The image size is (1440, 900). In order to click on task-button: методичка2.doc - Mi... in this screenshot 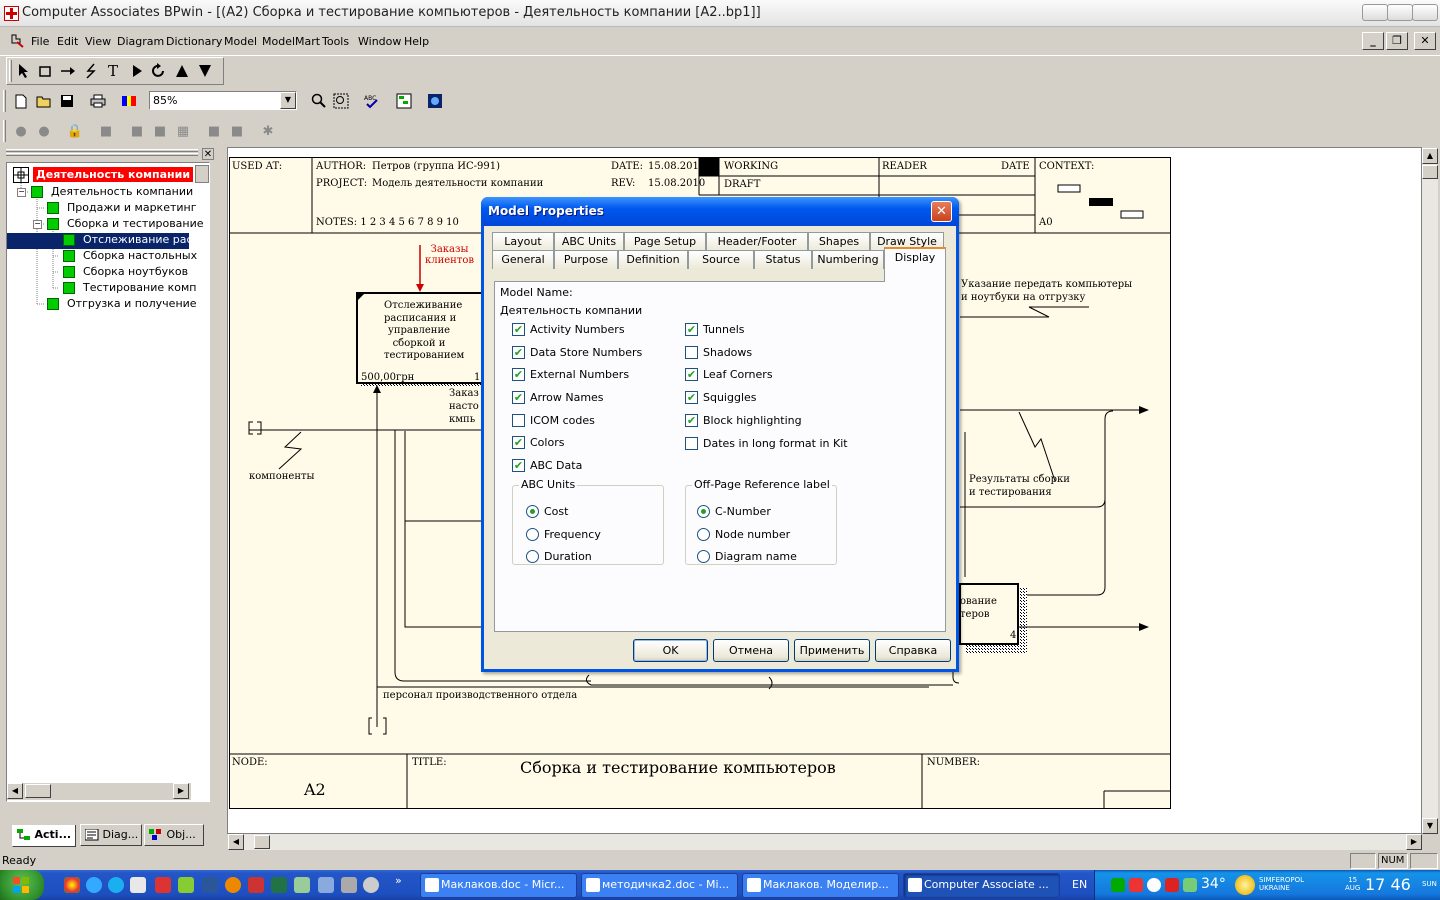, I will do `click(659, 885)`.